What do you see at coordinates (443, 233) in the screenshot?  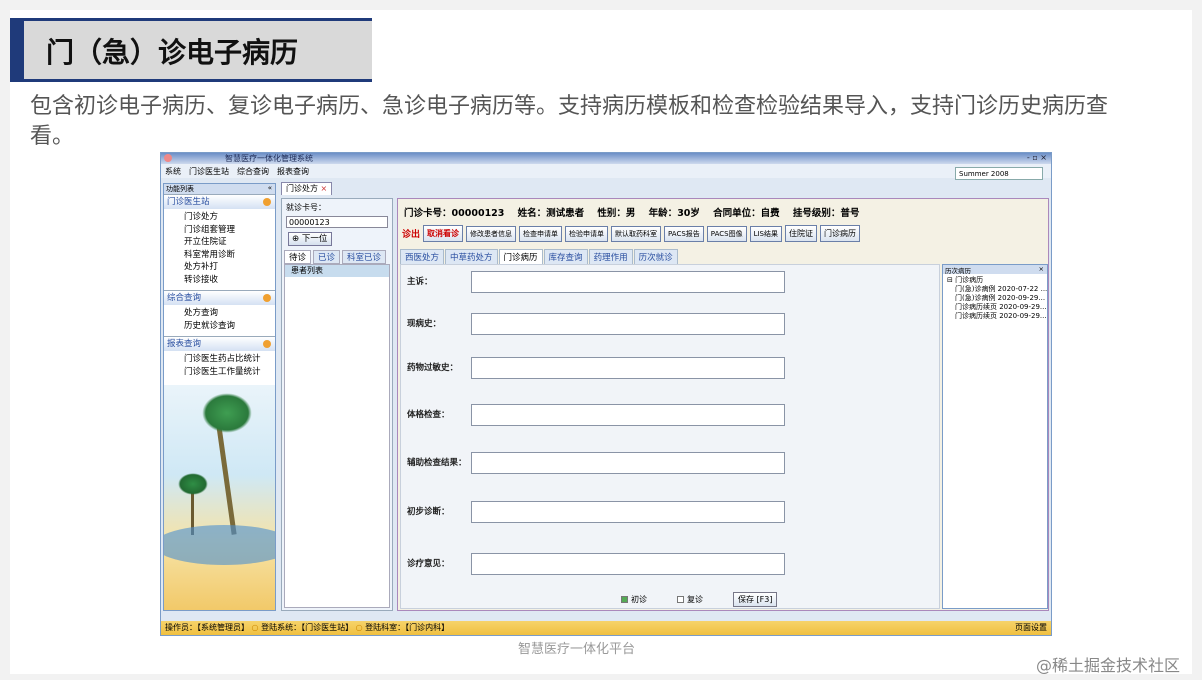 I see `cancel-visit-button: 取消看诊` at bounding box center [443, 233].